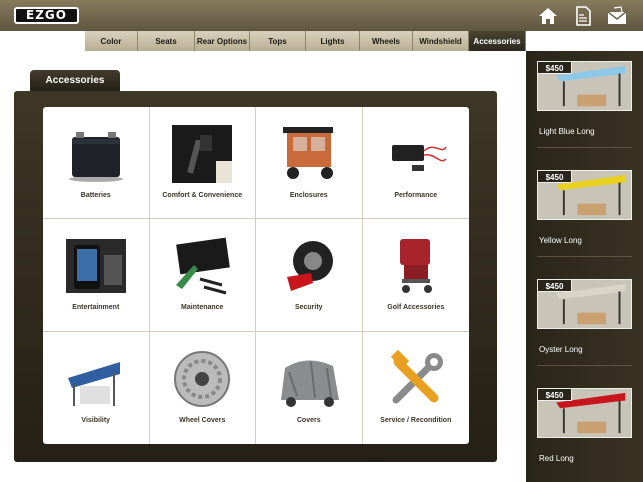  Describe the element at coordinates (202, 379) in the screenshot. I see `wheel-cover-icon` at that location.